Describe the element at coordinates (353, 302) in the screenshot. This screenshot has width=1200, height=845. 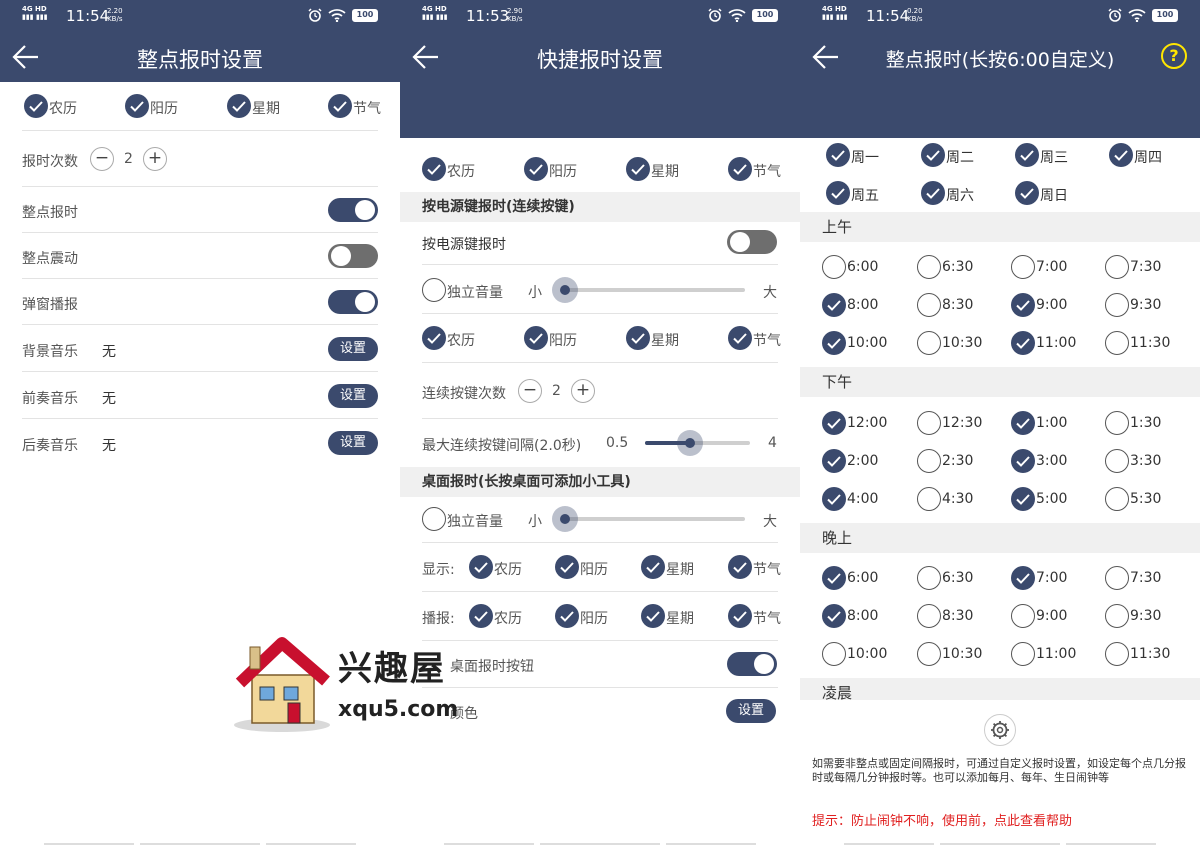
I see `toggle-popup` at that location.